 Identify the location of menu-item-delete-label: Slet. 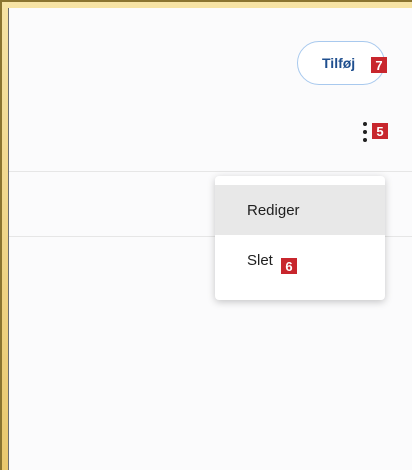
(260, 260).